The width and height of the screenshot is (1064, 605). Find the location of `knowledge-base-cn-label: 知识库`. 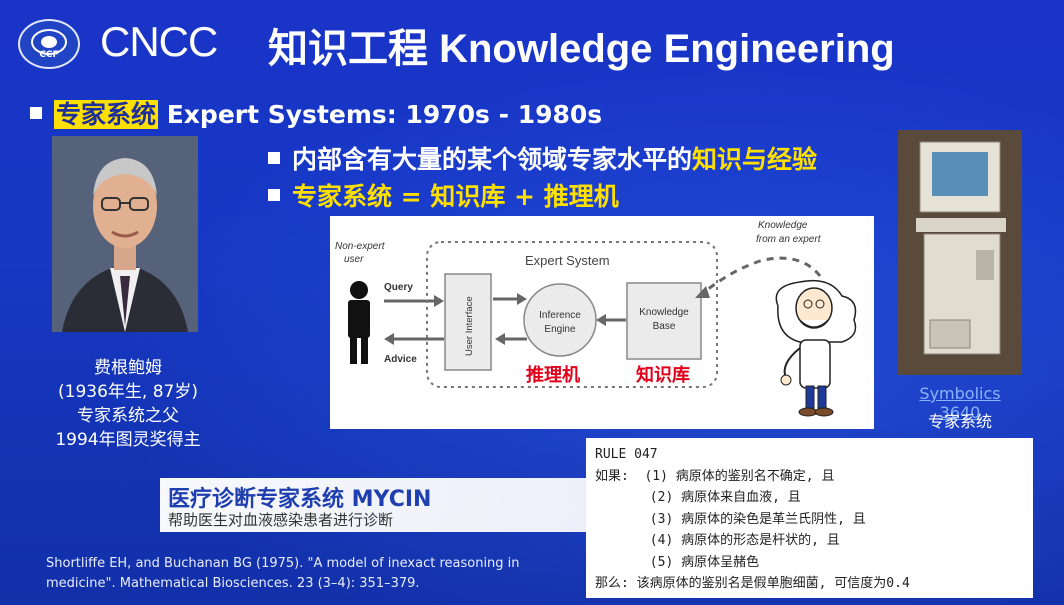

knowledge-base-cn-label: 知识库 is located at coordinates (663, 374).